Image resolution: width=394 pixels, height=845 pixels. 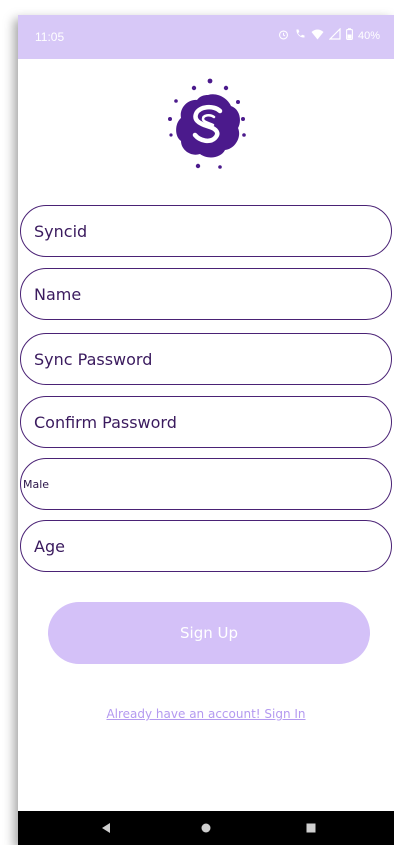 I want to click on status-icons: 40%, so click(x=329, y=35).